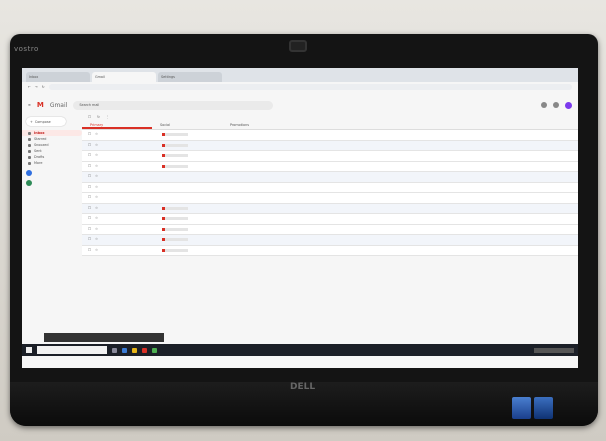 This screenshot has width=606, height=441. Describe the element at coordinates (134, 350) in the screenshot. I see `file-explorer-icon` at that location.